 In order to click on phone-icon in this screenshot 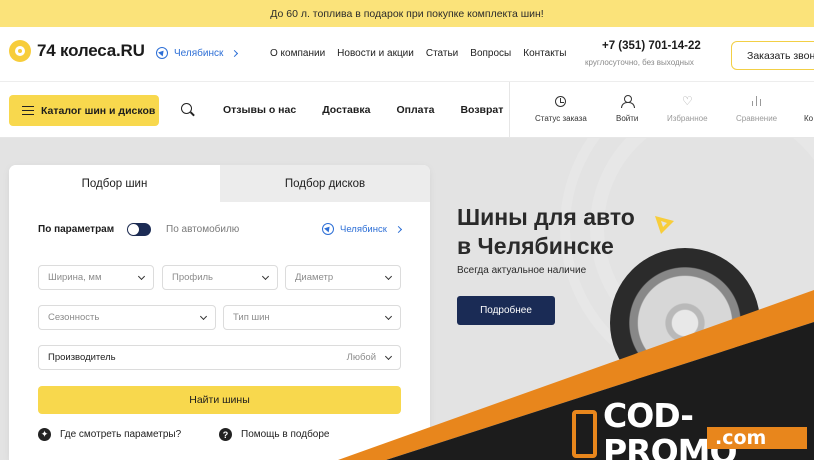, I will do `click(584, 434)`.